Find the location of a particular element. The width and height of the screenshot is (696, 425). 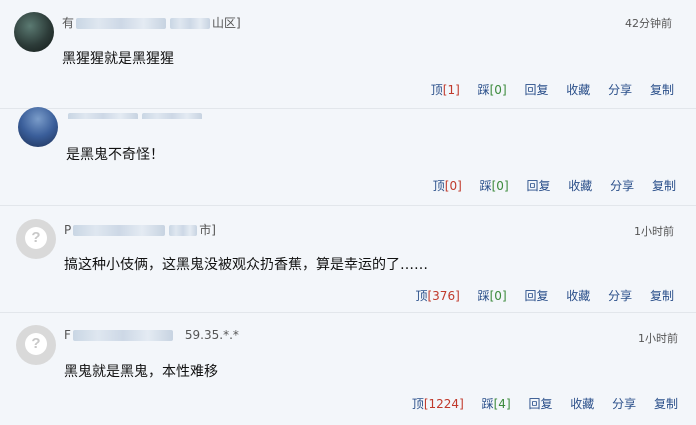

comment-actions: 顶[1] 踩[0] 回复 收藏 分享 复制 is located at coordinates (552, 89).